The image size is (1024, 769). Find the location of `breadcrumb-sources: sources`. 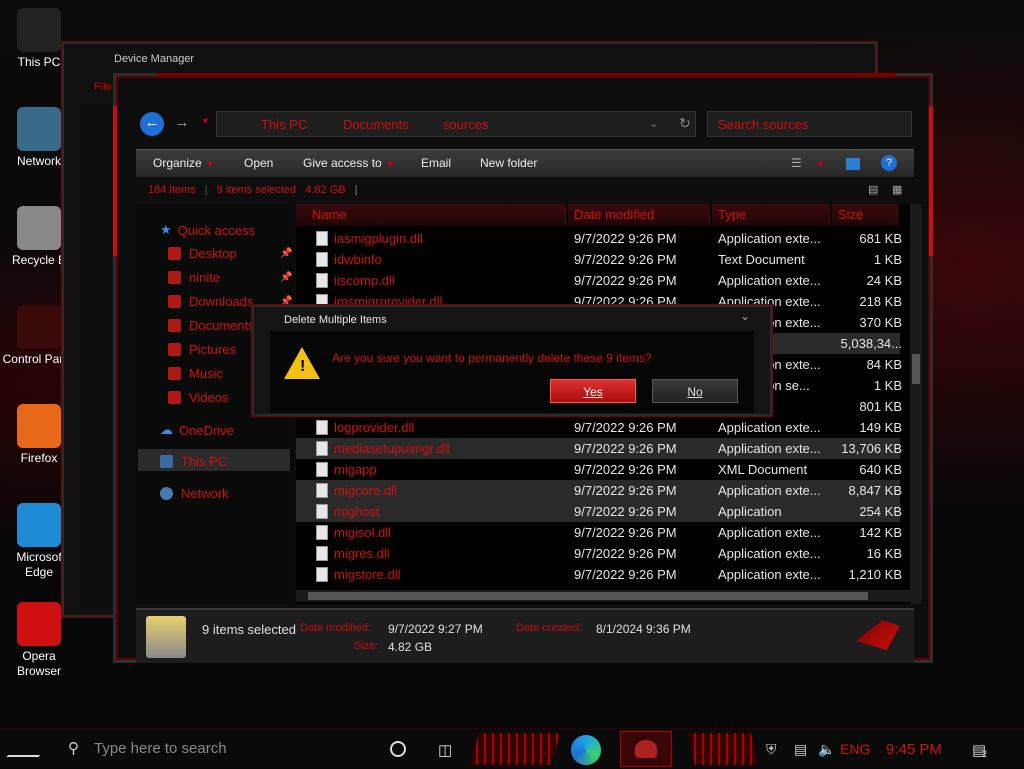

breadcrumb-sources: sources is located at coordinates (466, 124).